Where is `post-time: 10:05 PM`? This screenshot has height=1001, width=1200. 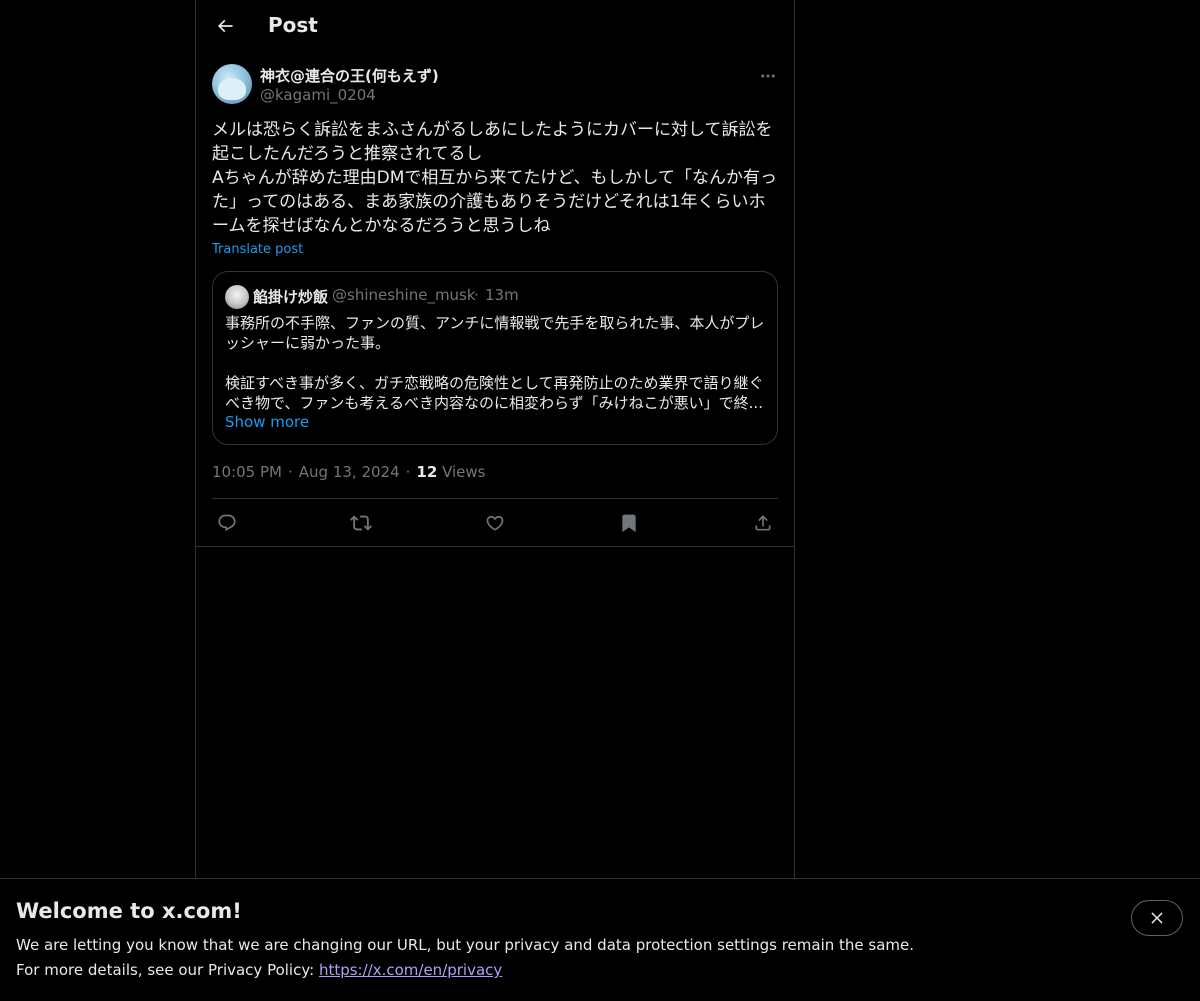
post-time: 10:05 PM is located at coordinates (247, 472).